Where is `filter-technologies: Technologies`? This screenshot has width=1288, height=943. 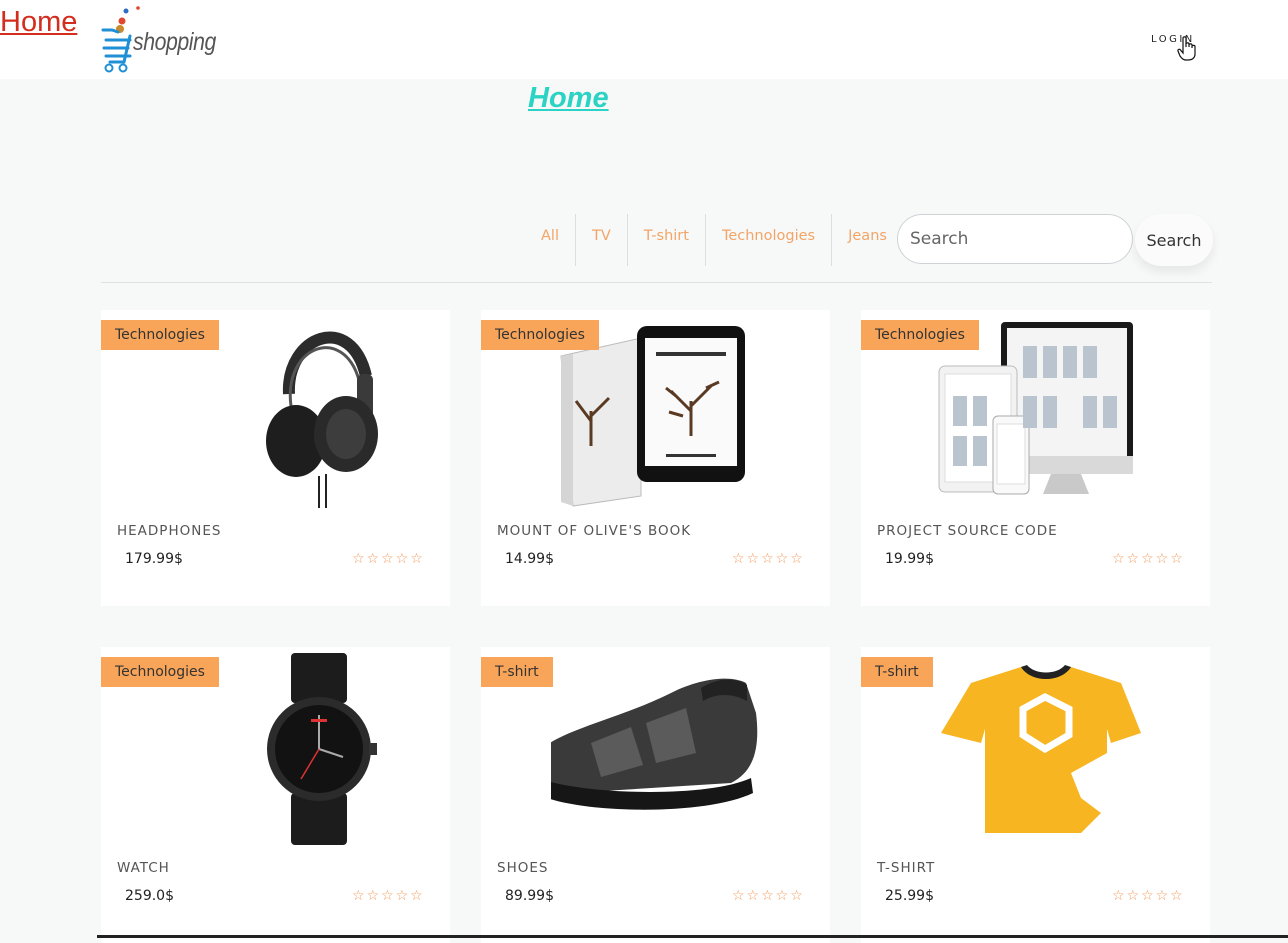 filter-technologies: Technologies is located at coordinates (769, 240).